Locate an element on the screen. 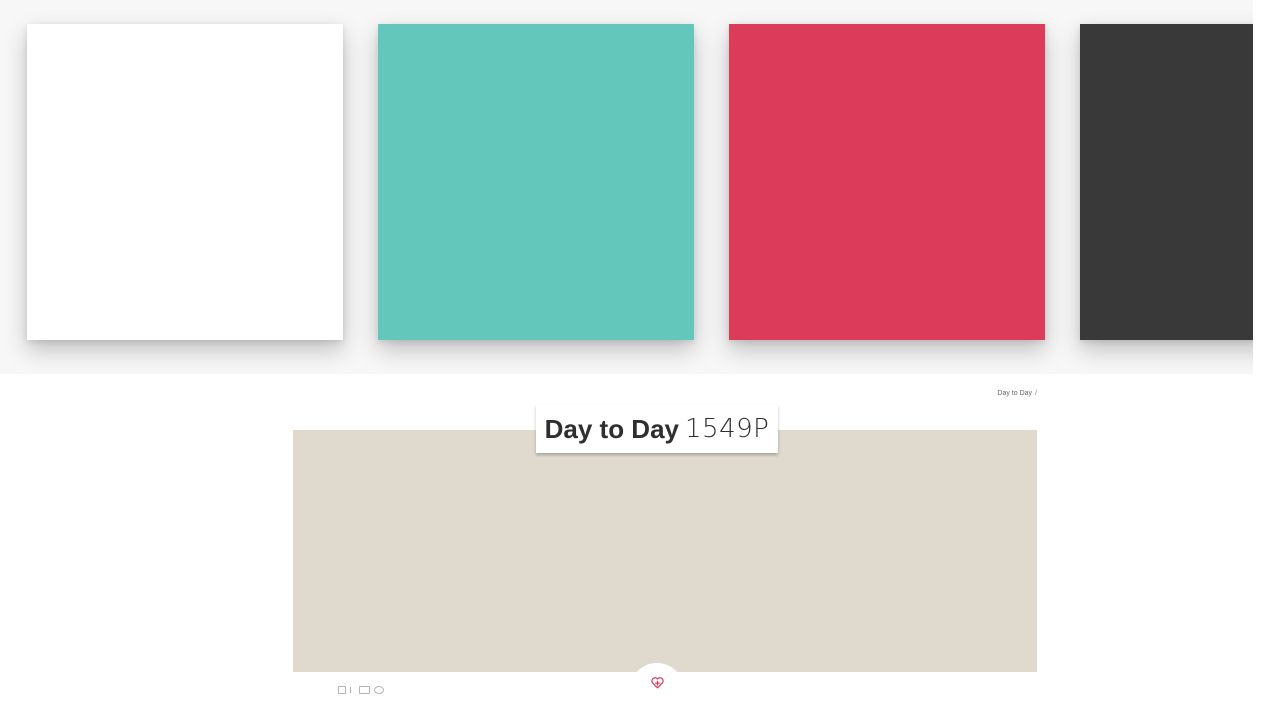 This screenshot has width=1280, height=720. share-actions is located at coordinates (361, 690).